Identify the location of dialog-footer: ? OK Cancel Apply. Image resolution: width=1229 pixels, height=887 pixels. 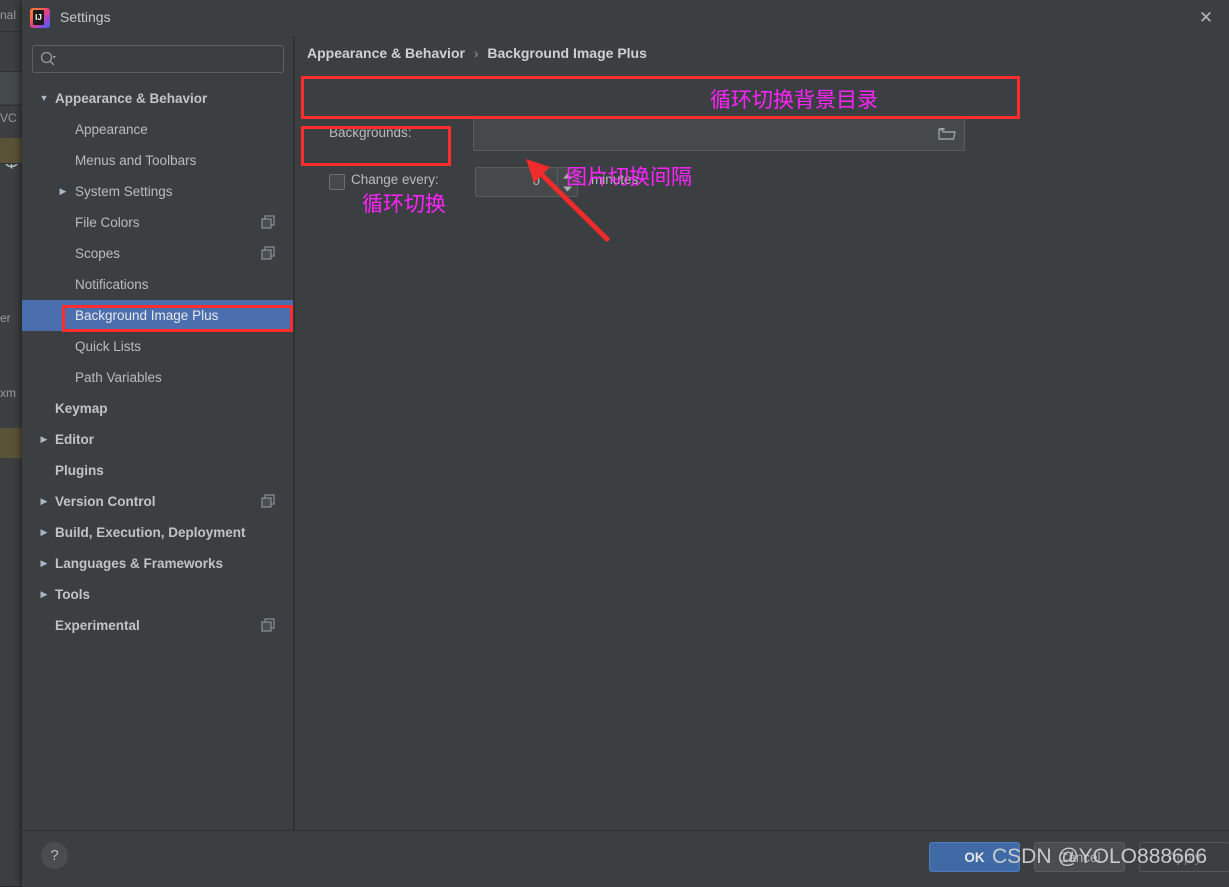
(625, 858).